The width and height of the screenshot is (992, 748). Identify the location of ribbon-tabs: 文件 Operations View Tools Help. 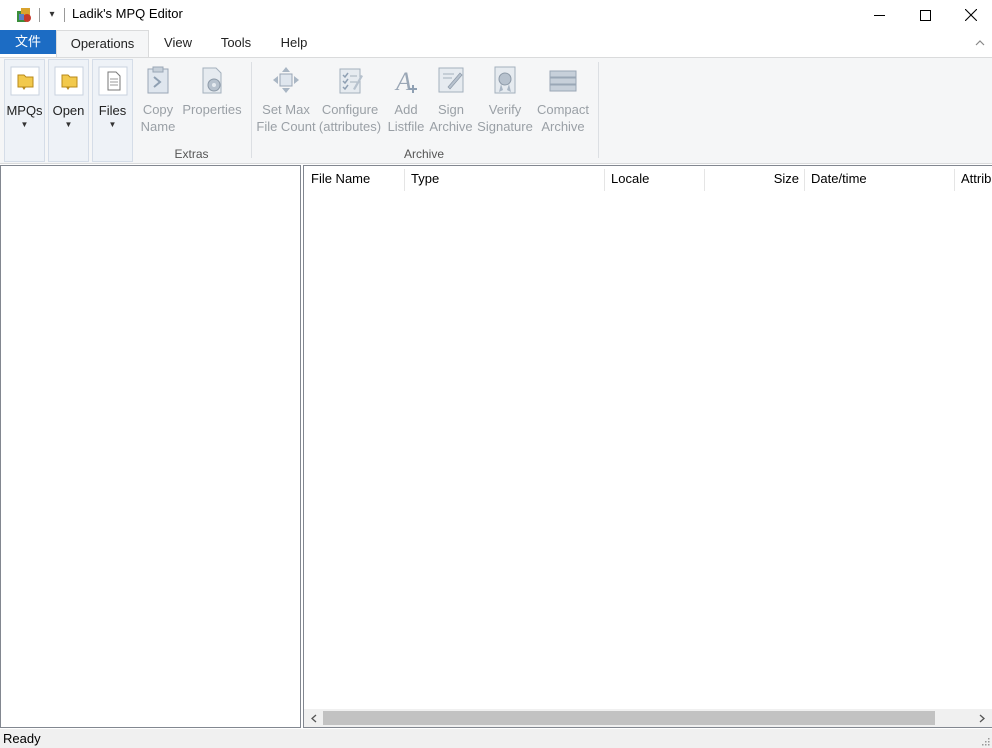
(496, 44).